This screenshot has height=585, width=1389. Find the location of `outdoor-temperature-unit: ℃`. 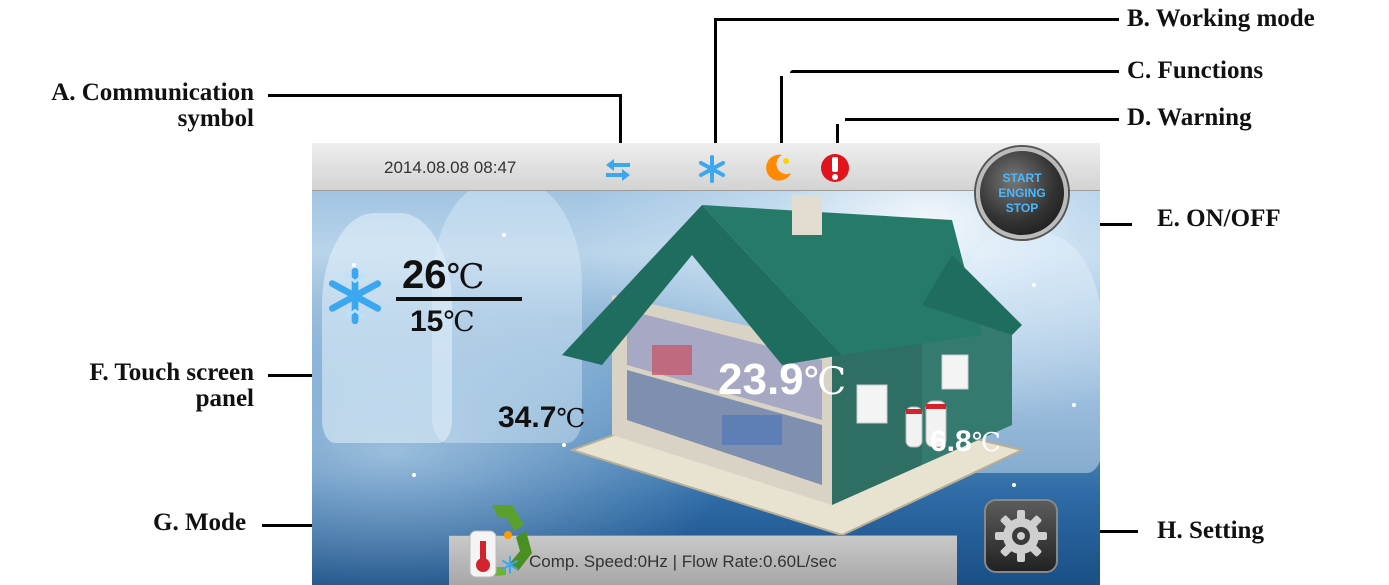

outdoor-temperature-unit: ℃ is located at coordinates (986, 443).